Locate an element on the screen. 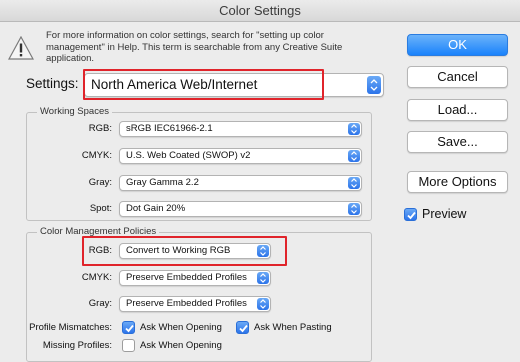 The width and height of the screenshot is (520, 362). policy-cmyk-label: CMYK: is located at coordinates (96, 277).